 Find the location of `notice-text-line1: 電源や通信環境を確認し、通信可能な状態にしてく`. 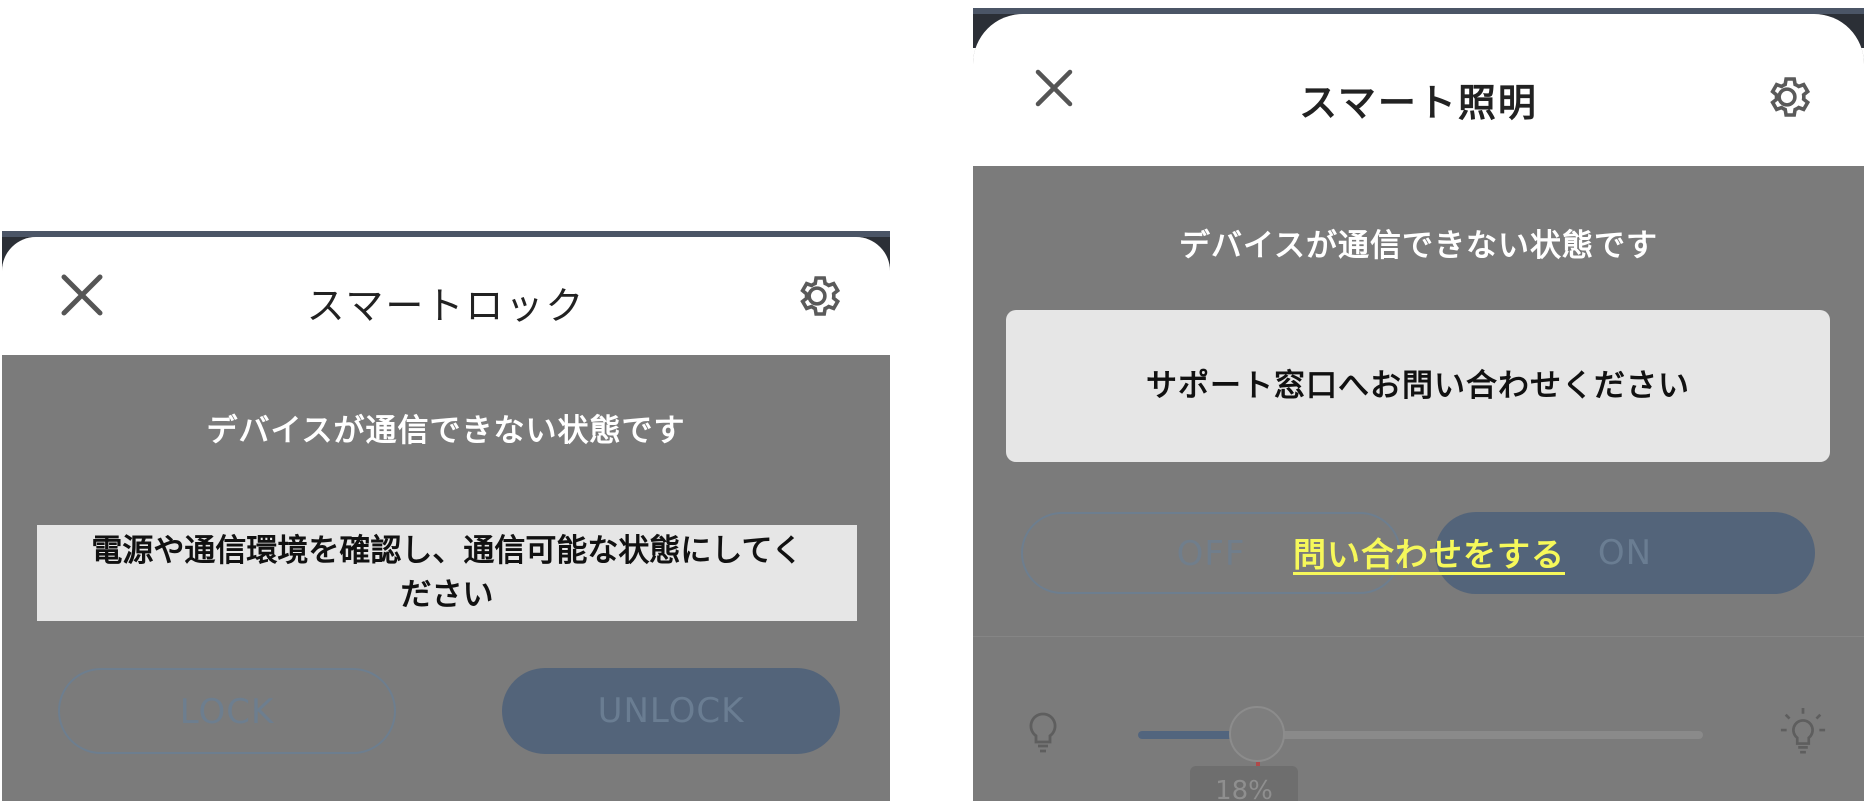

notice-text-line1: 電源や通信環境を確認し、通信可能な状態にしてく is located at coordinates (447, 551).